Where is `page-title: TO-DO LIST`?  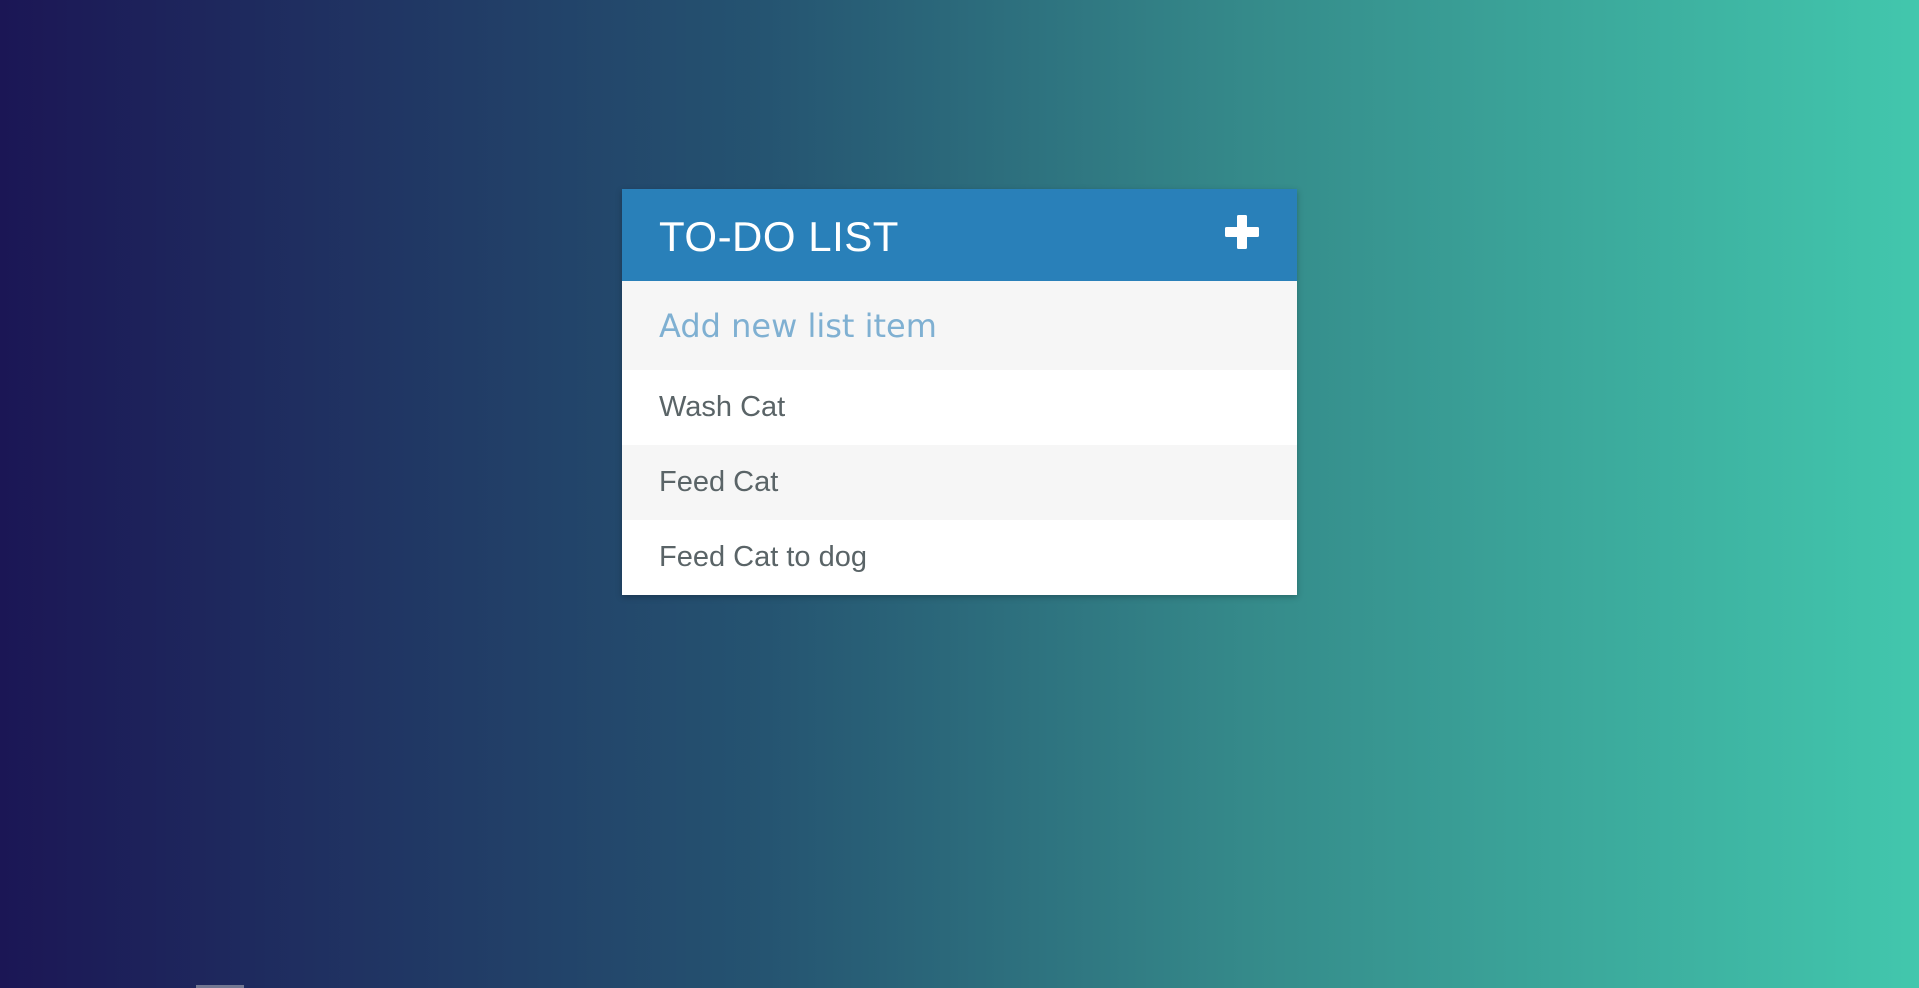
page-title: TO-DO LIST is located at coordinates (779, 236).